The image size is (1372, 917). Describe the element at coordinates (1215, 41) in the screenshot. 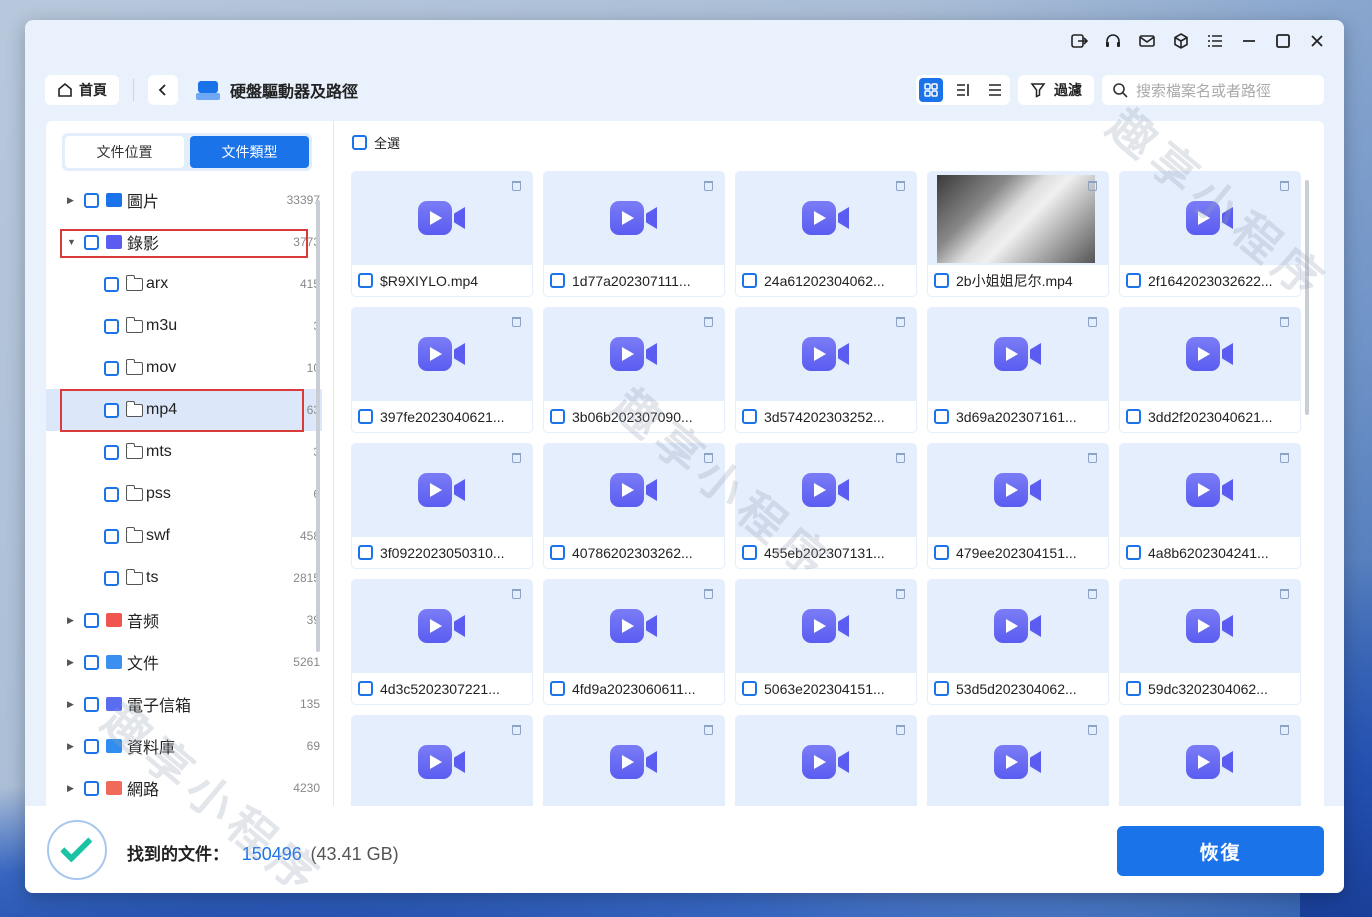

I see `menu-icon` at that location.